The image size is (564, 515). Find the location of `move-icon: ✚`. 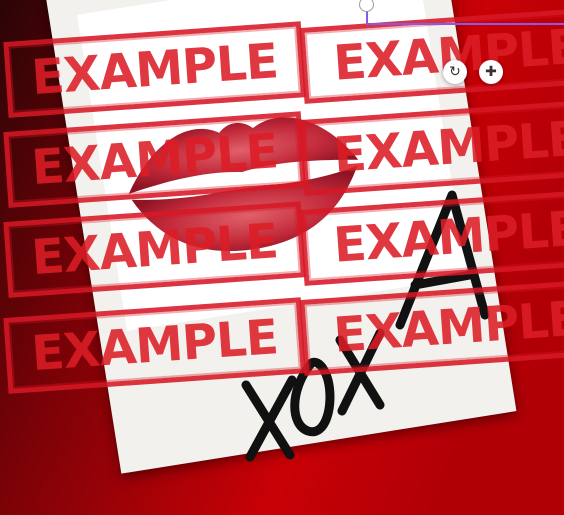

move-icon: ✚ is located at coordinates (491, 72).